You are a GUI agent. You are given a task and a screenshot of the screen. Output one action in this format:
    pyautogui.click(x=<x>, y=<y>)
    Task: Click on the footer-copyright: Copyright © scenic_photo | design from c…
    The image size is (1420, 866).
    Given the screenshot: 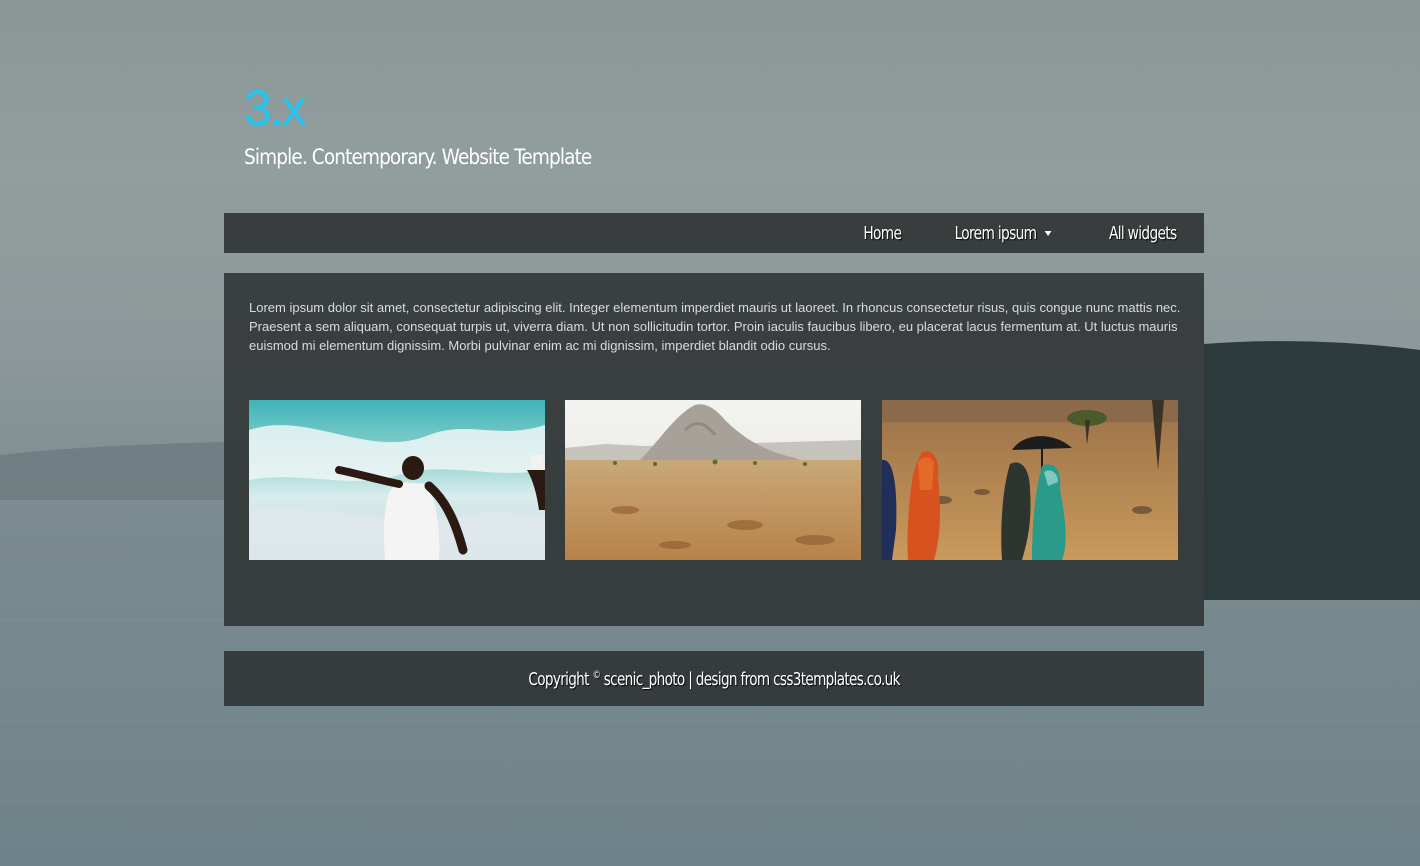 What is the action you would take?
    pyautogui.click(x=714, y=678)
    